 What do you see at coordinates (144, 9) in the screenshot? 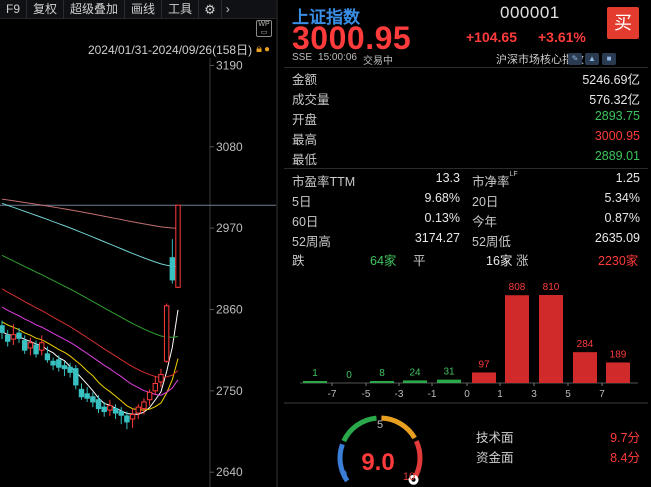
I see `toolbar-draw: 画线` at bounding box center [144, 9].